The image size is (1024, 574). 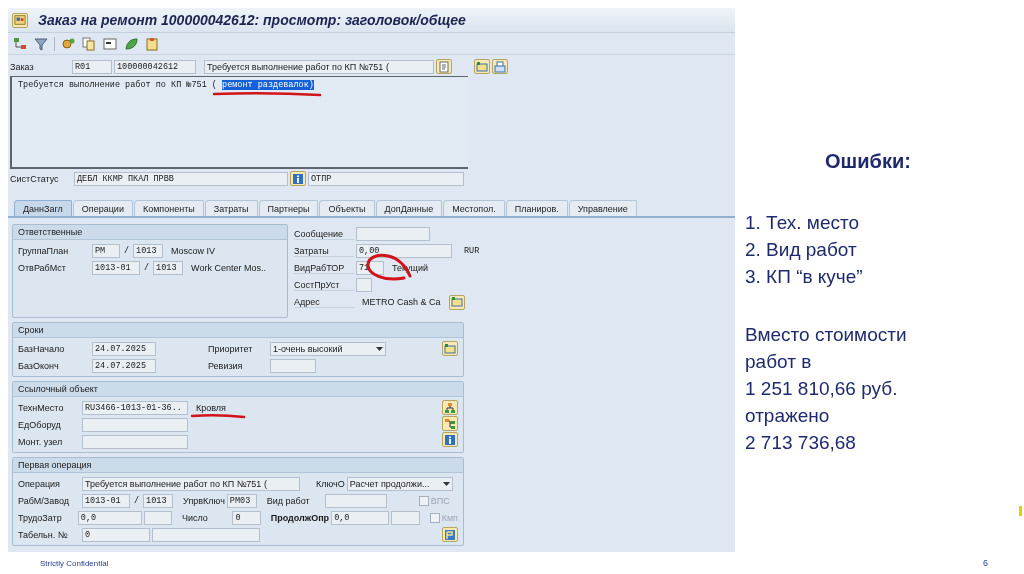 I want to click on field-label: ОтвРабМст, so click(x=42, y=267).